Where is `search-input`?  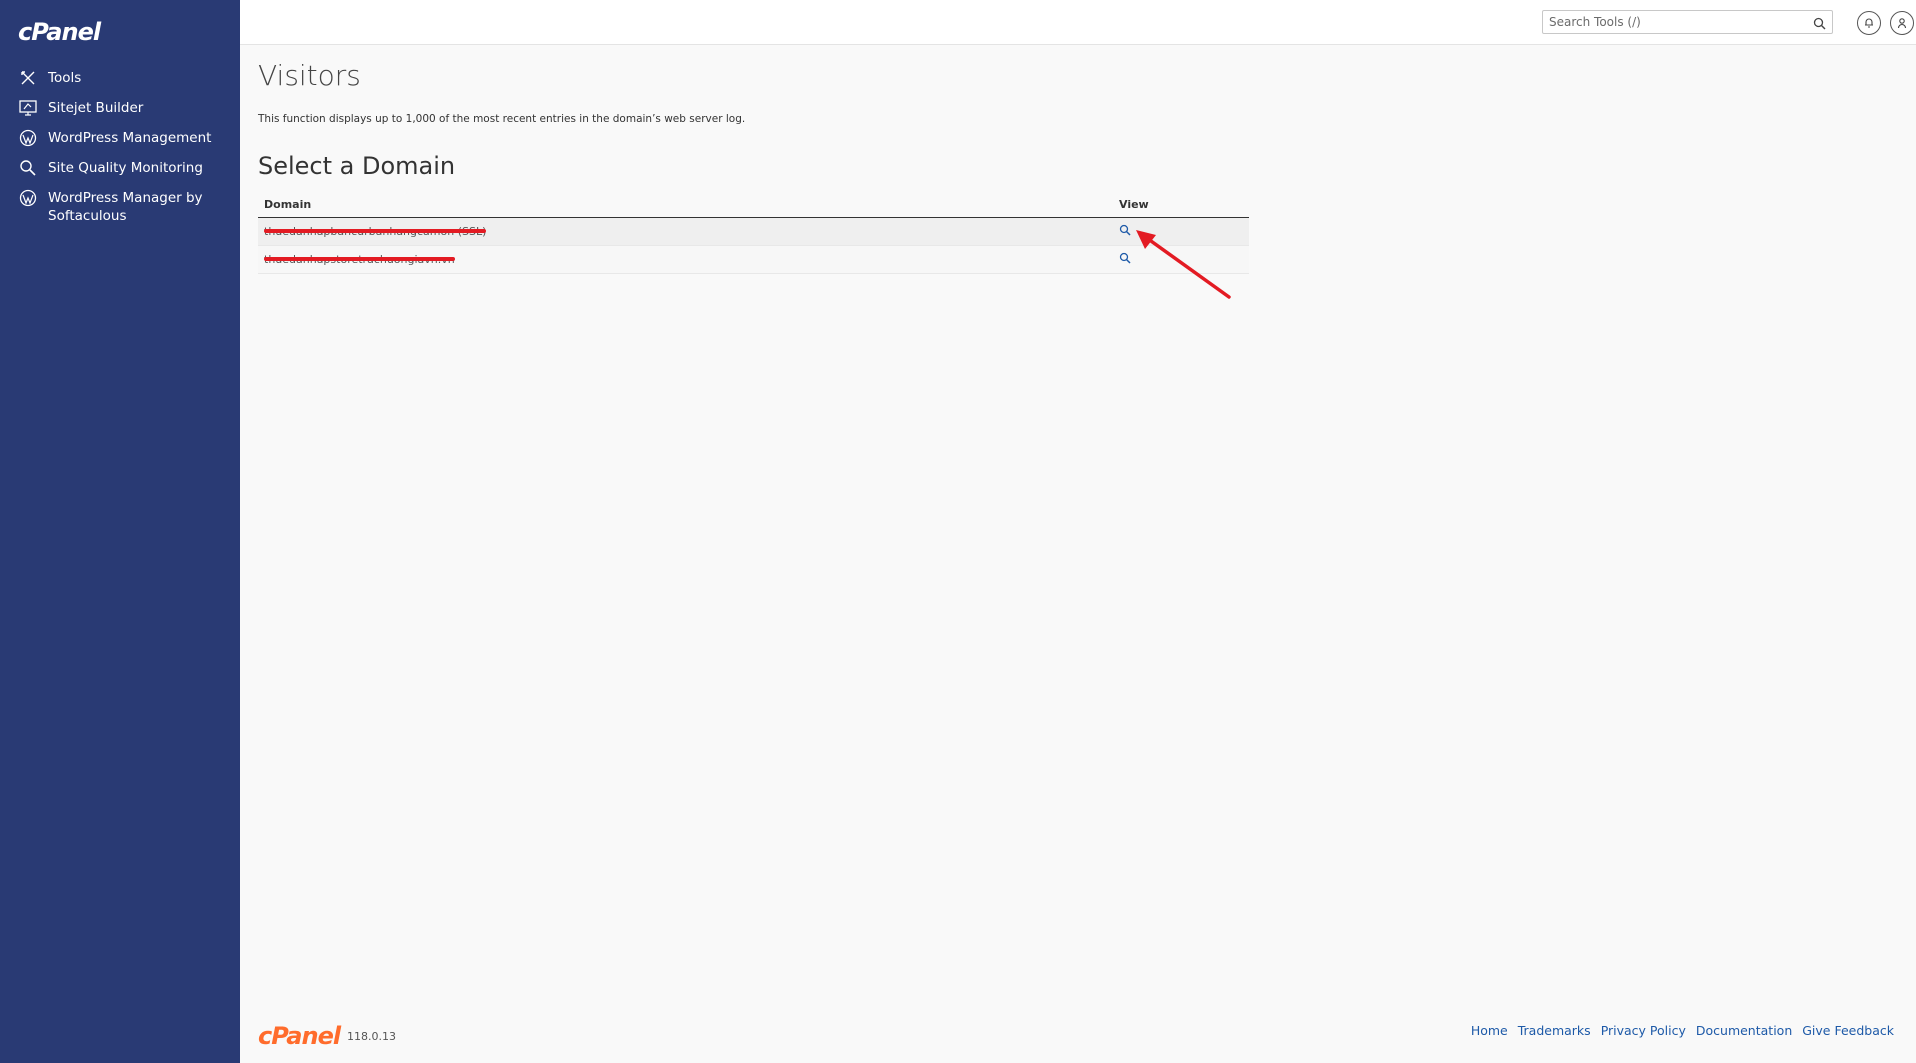 search-input is located at coordinates (1673, 22).